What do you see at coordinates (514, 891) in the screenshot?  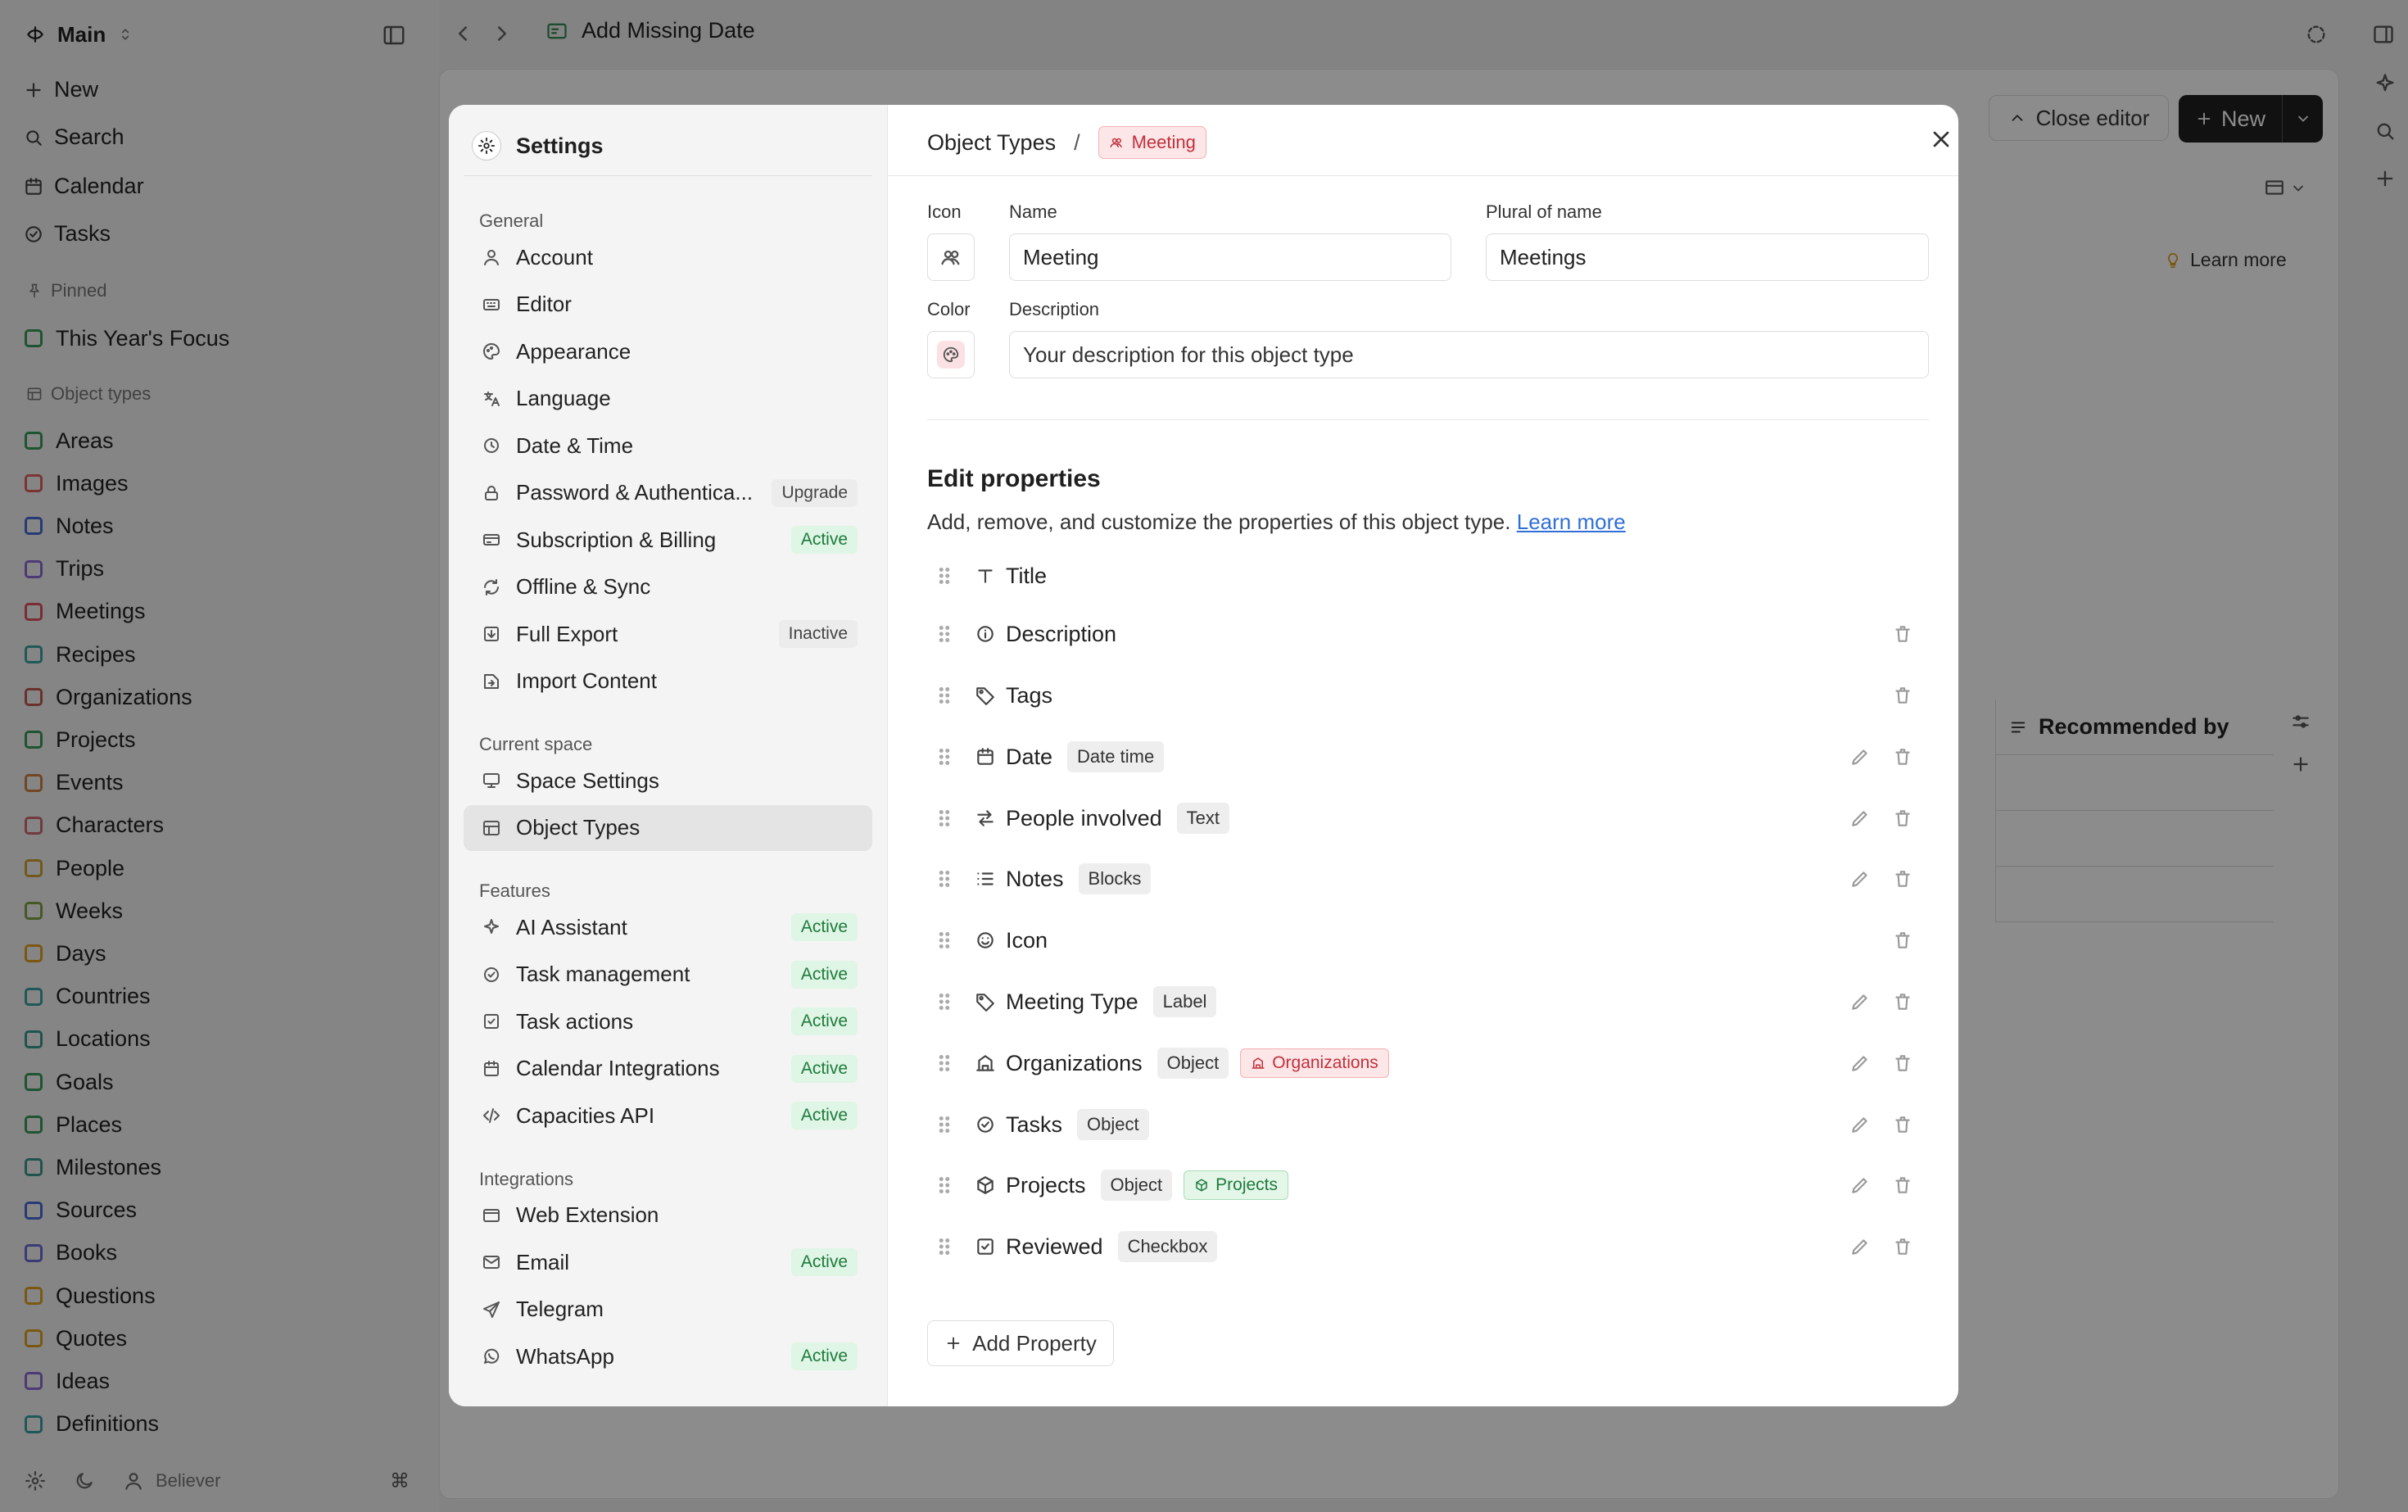 I see `settings-group-features: Features` at bounding box center [514, 891].